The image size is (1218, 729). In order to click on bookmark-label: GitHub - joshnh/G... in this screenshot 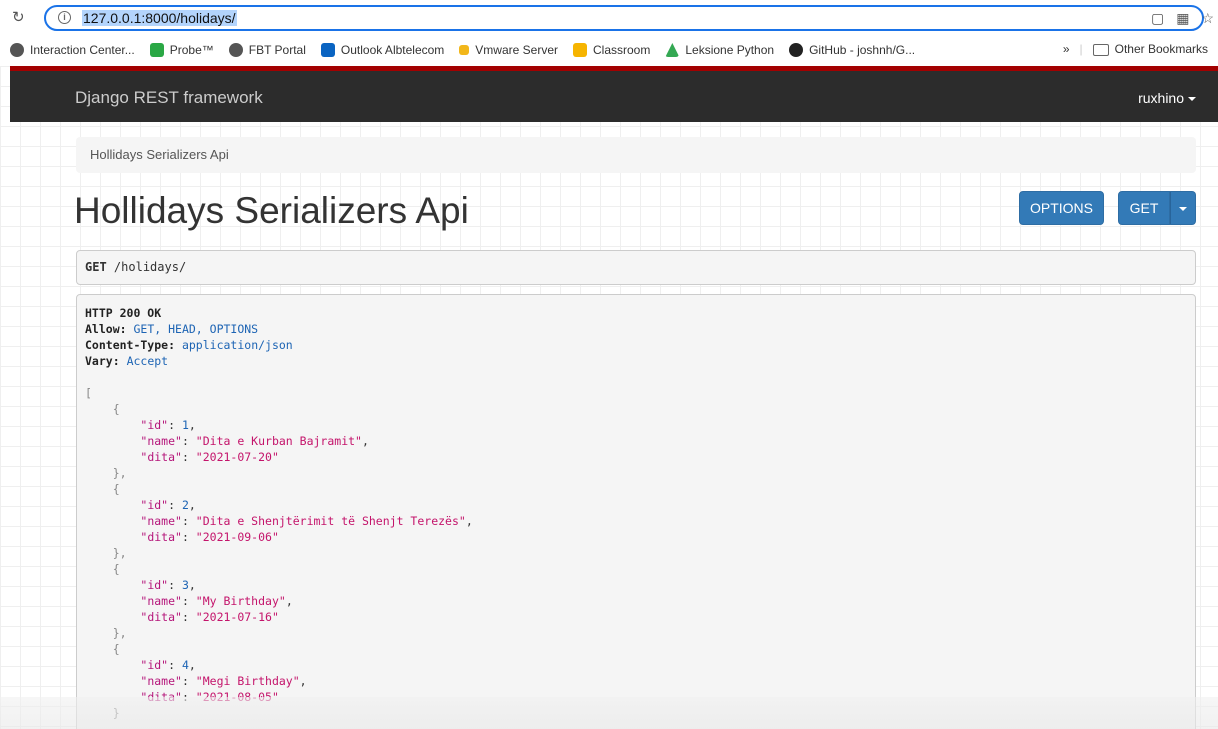, I will do `click(862, 50)`.